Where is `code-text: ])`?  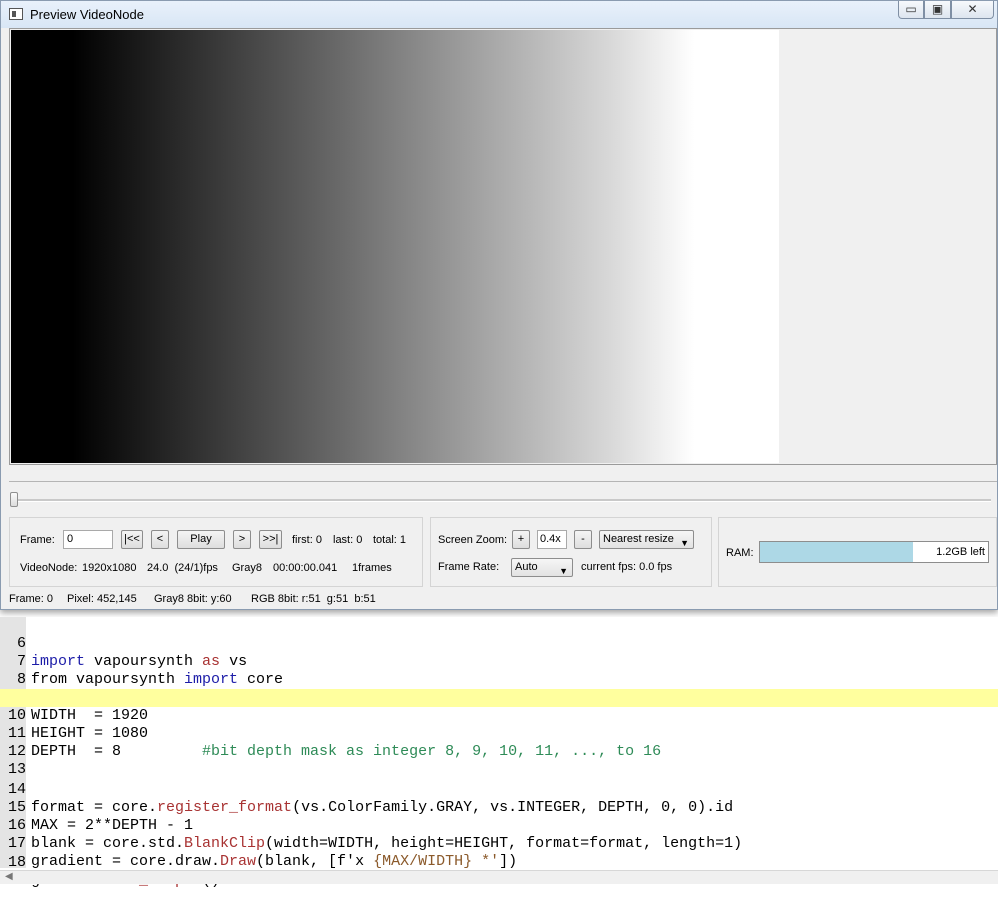 code-text: ]) is located at coordinates (508, 861).